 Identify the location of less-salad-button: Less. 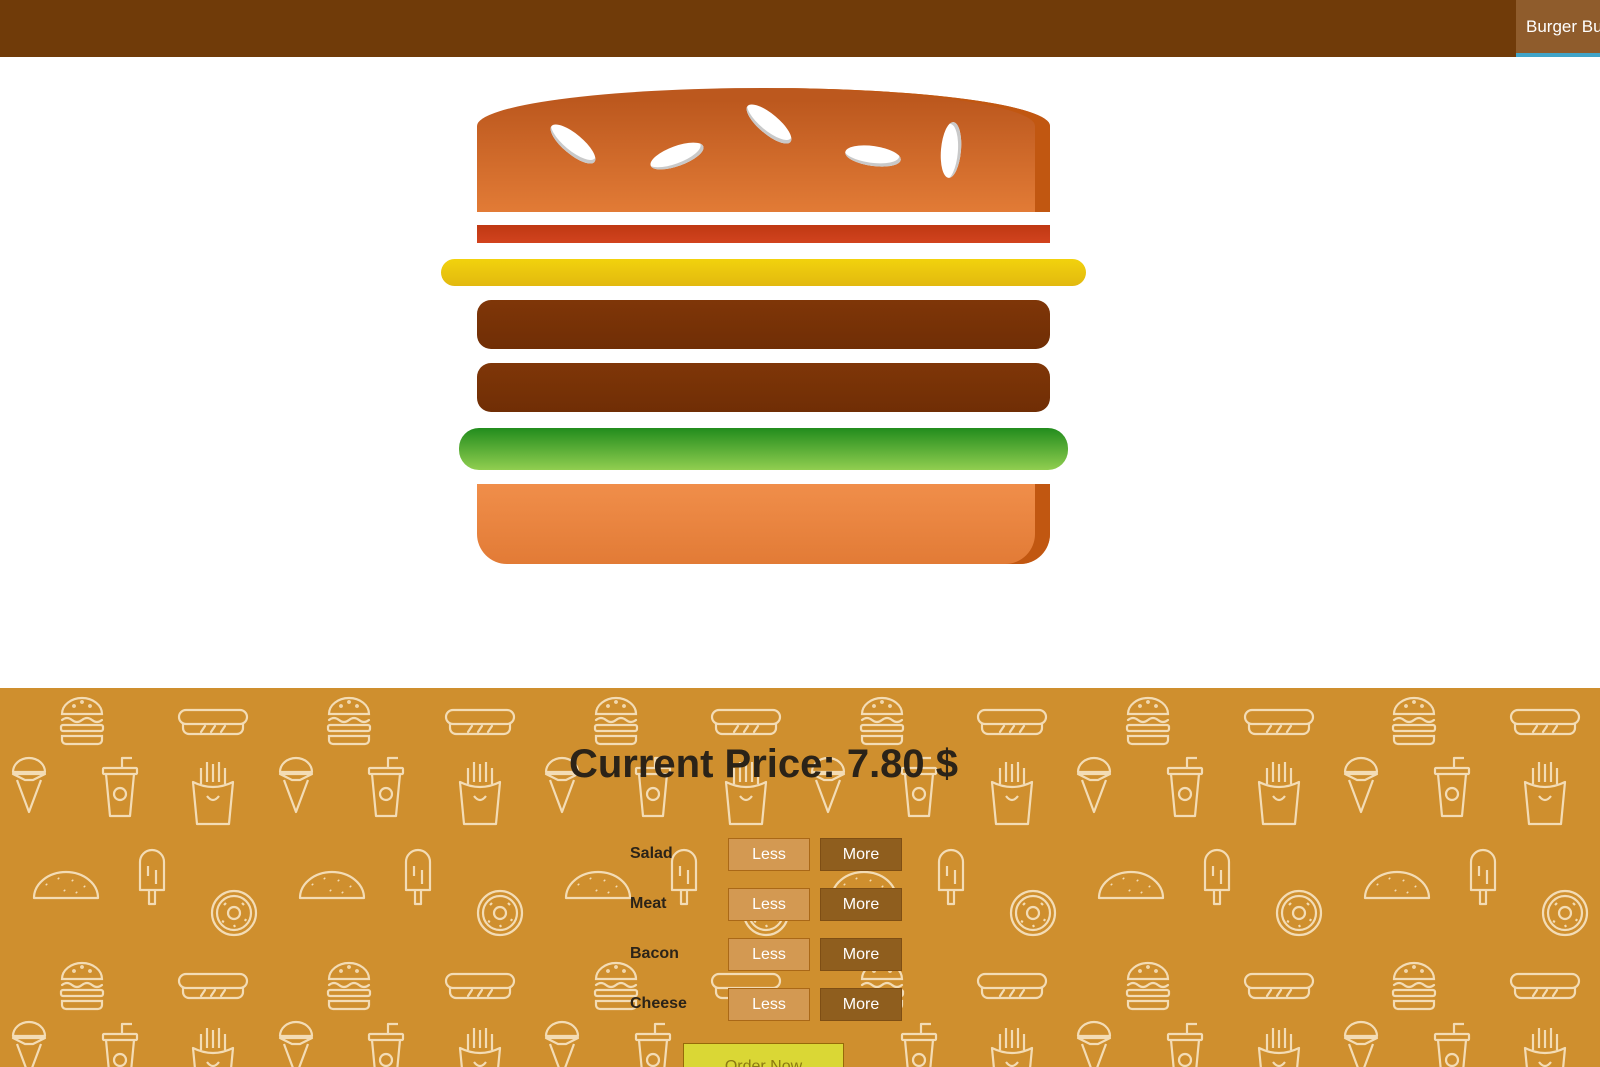
(769, 854).